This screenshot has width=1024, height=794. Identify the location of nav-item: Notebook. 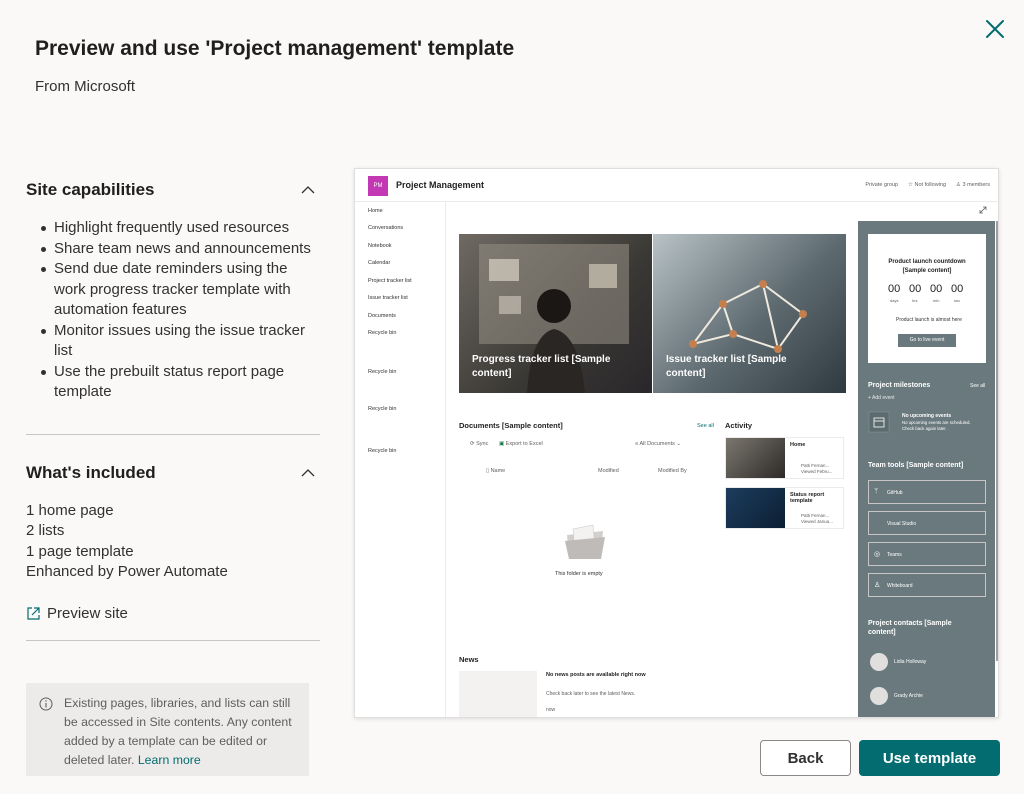
(380, 246).